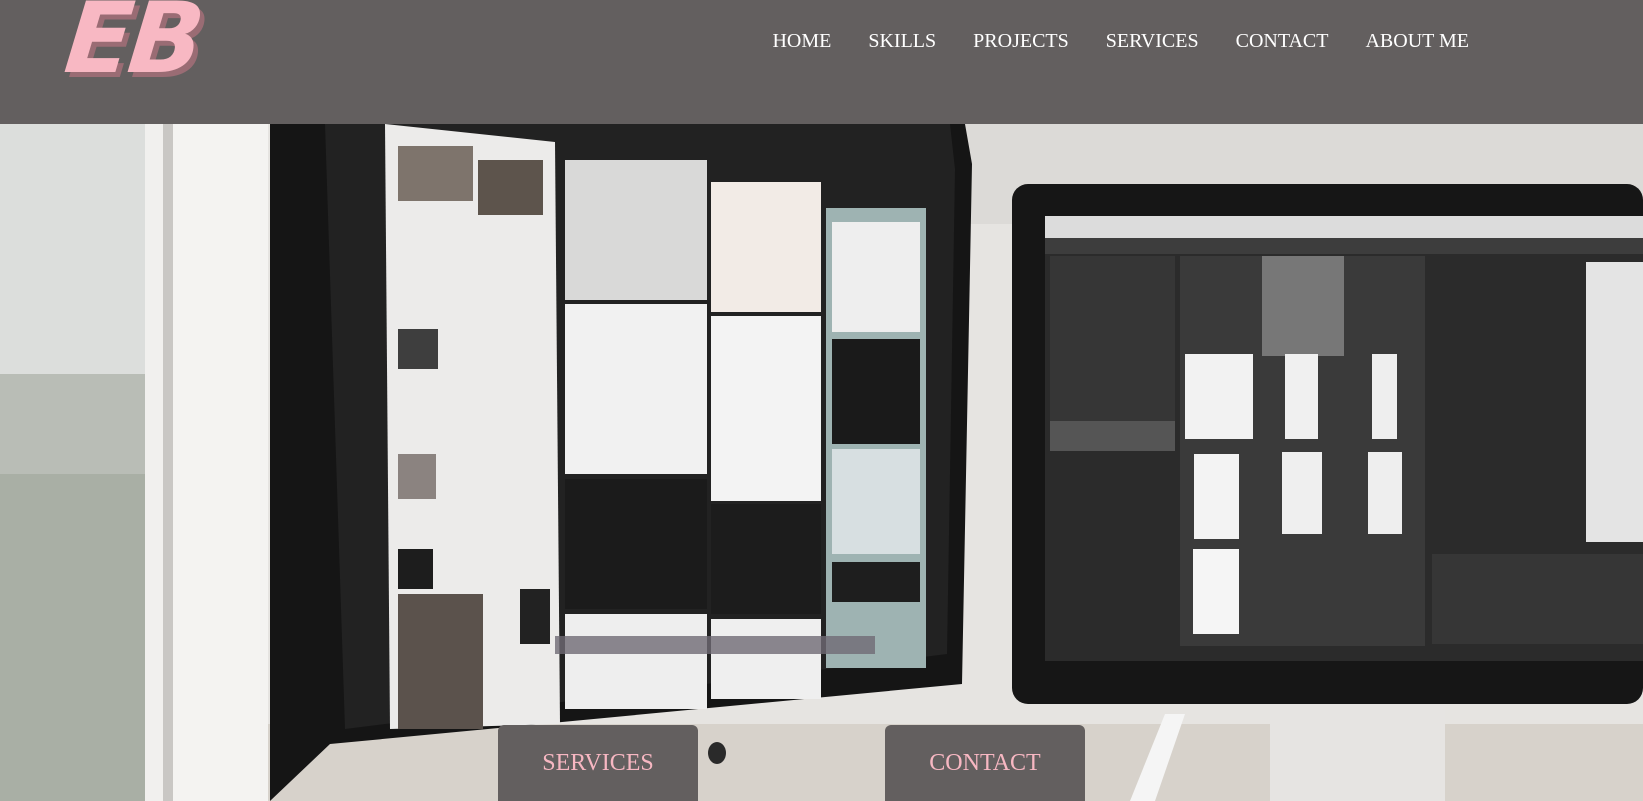  I want to click on nav-home: HOME, so click(801, 41).